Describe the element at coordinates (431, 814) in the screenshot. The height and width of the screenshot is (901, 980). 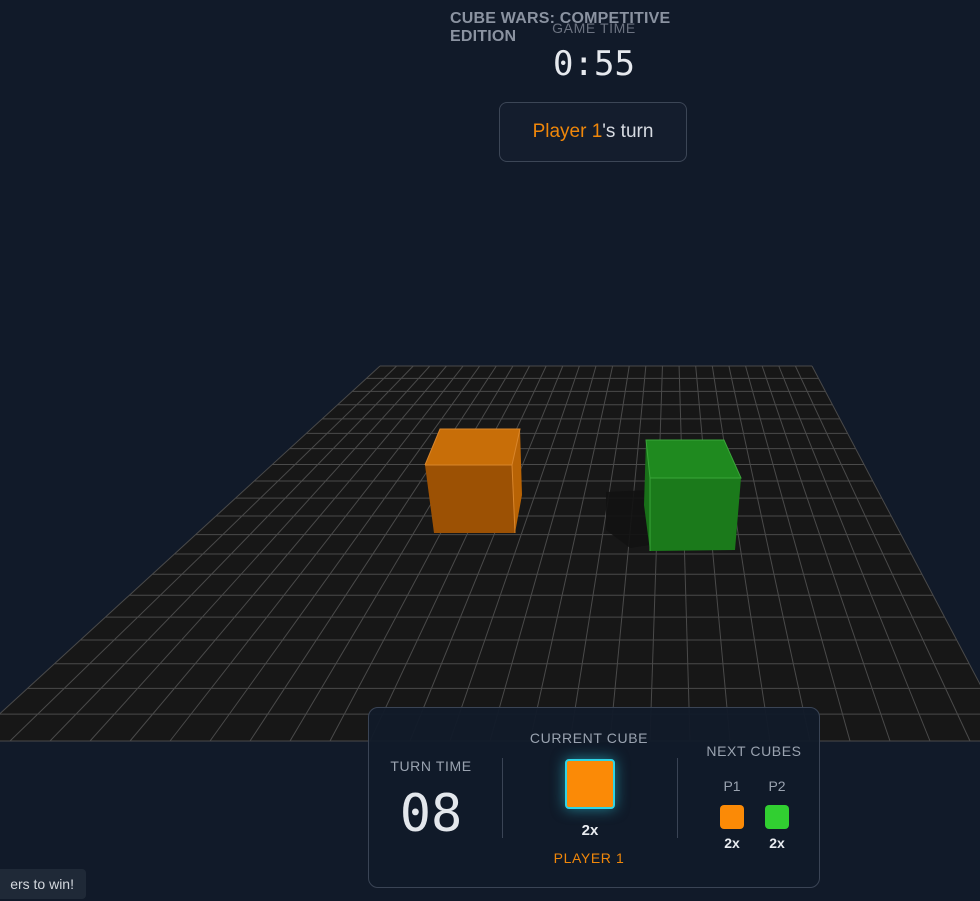
I see `turn-time-value: 08` at that location.